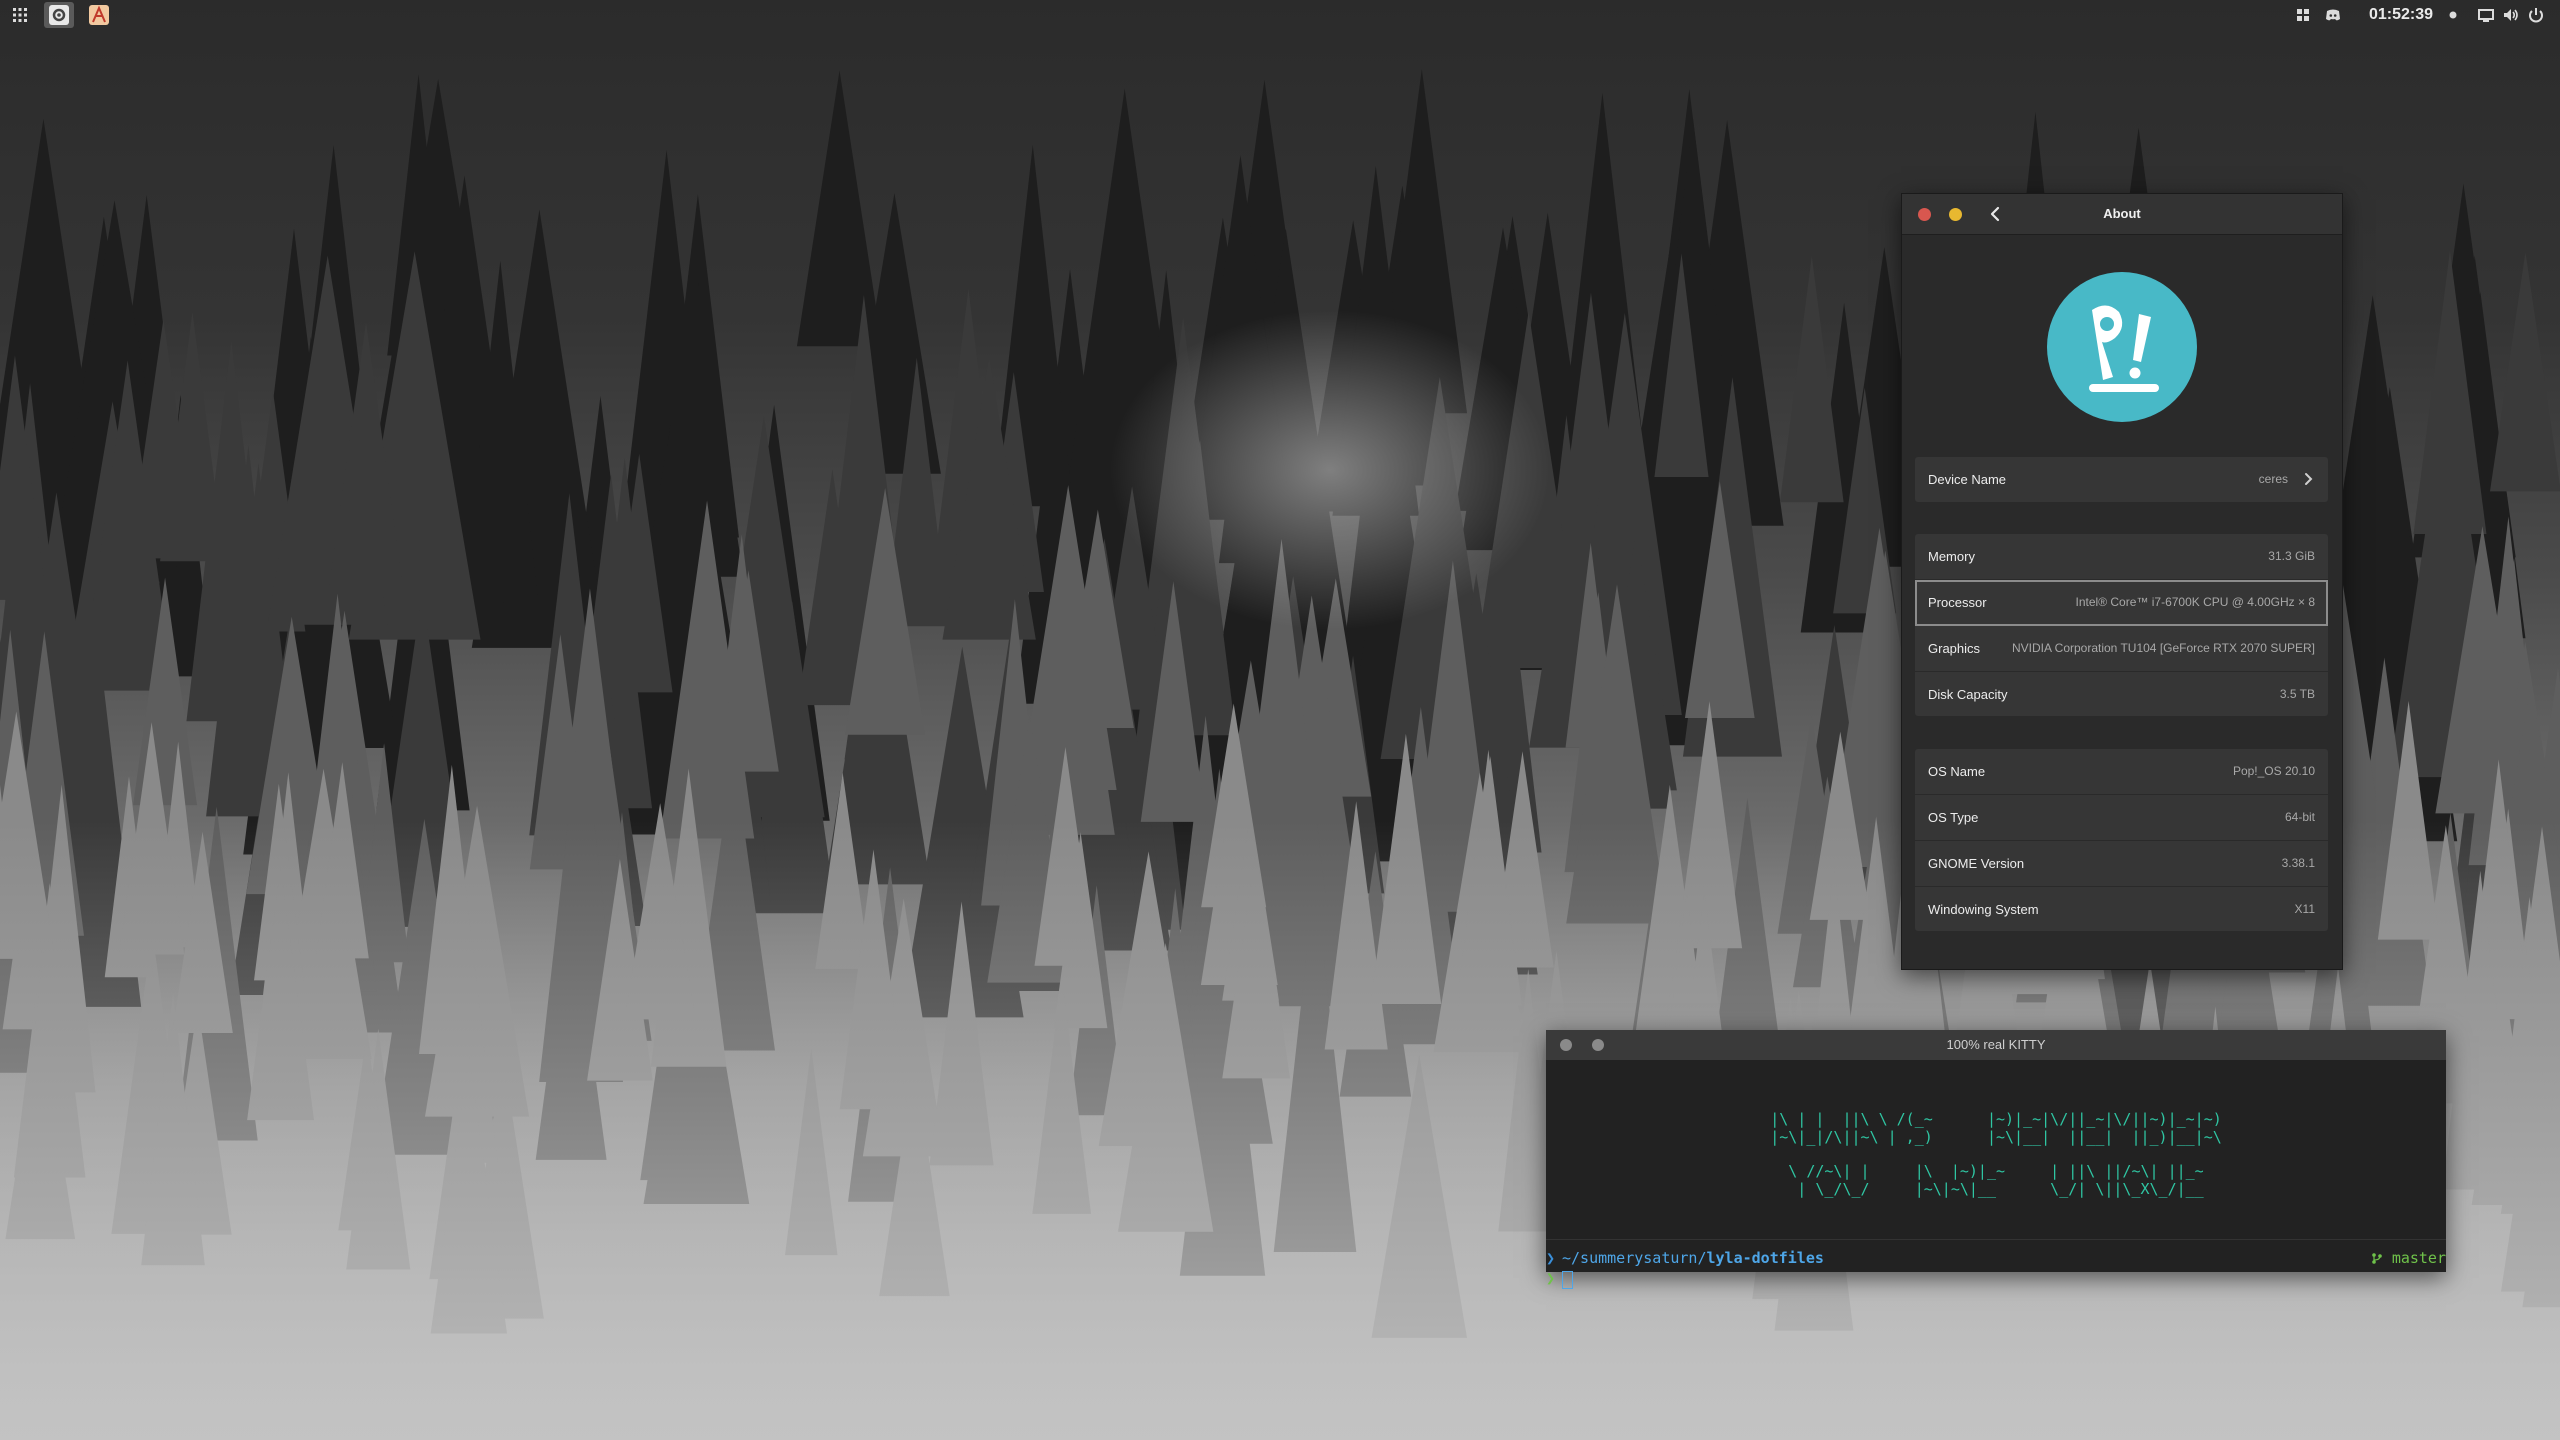  Describe the element at coordinates (1996, 1258) in the screenshot. I see `prompt-line: ❯ ~/summerysaturn/lyla-dotfiles master` at that location.